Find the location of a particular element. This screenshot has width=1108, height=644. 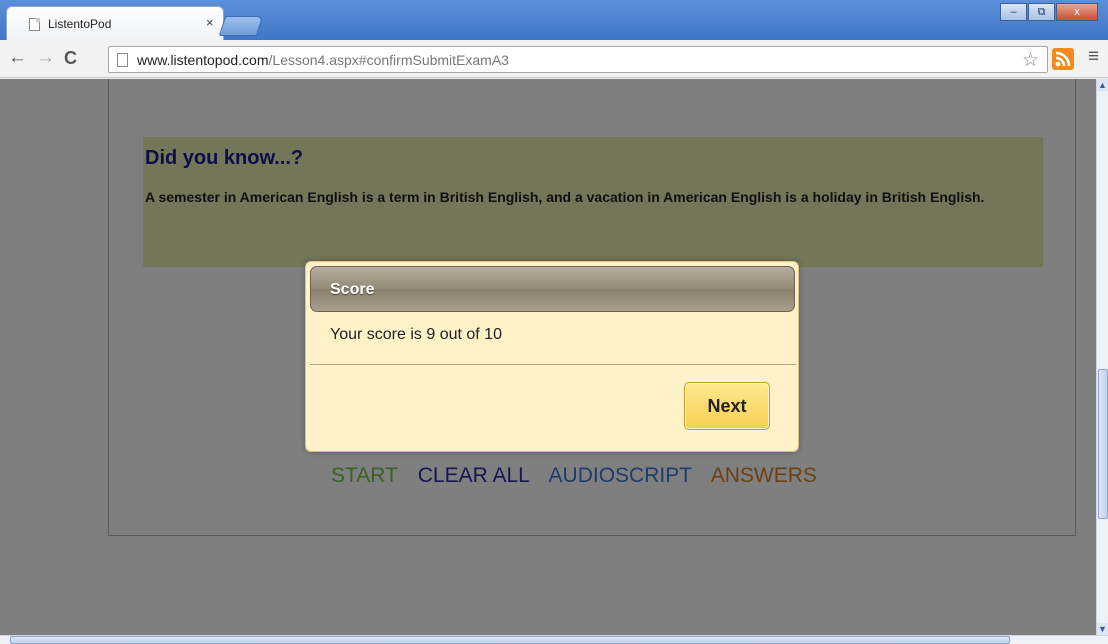

url-domain: www.listentopod.com is located at coordinates (203, 60).